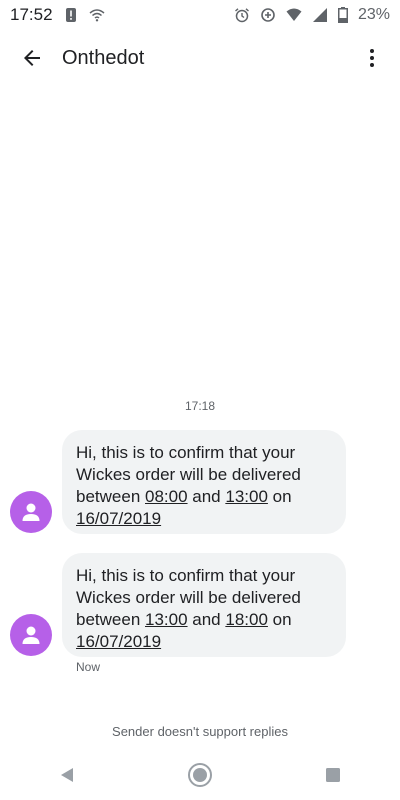 This screenshot has height=800, width=400. I want to click on wifi-icon, so click(97, 15).